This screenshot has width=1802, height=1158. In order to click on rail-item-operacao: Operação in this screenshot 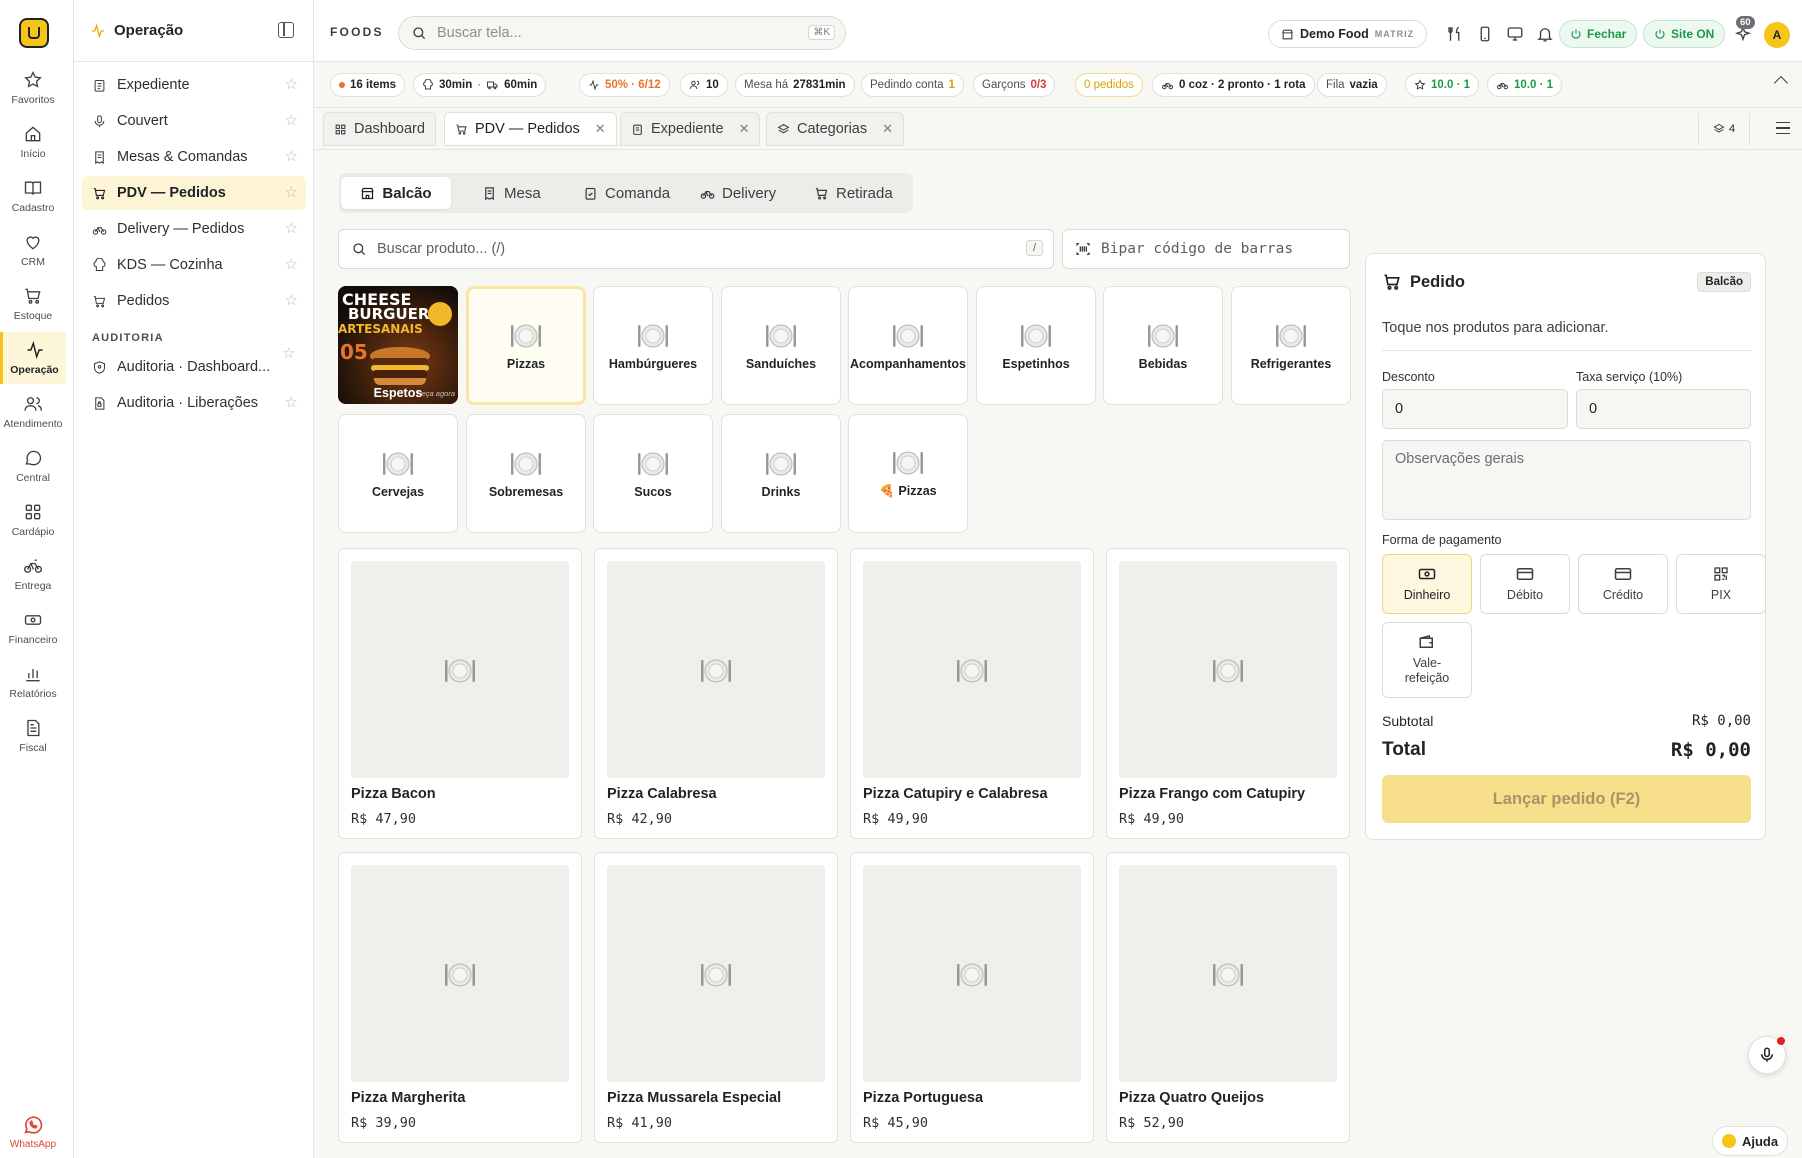, I will do `click(33, 358)`.